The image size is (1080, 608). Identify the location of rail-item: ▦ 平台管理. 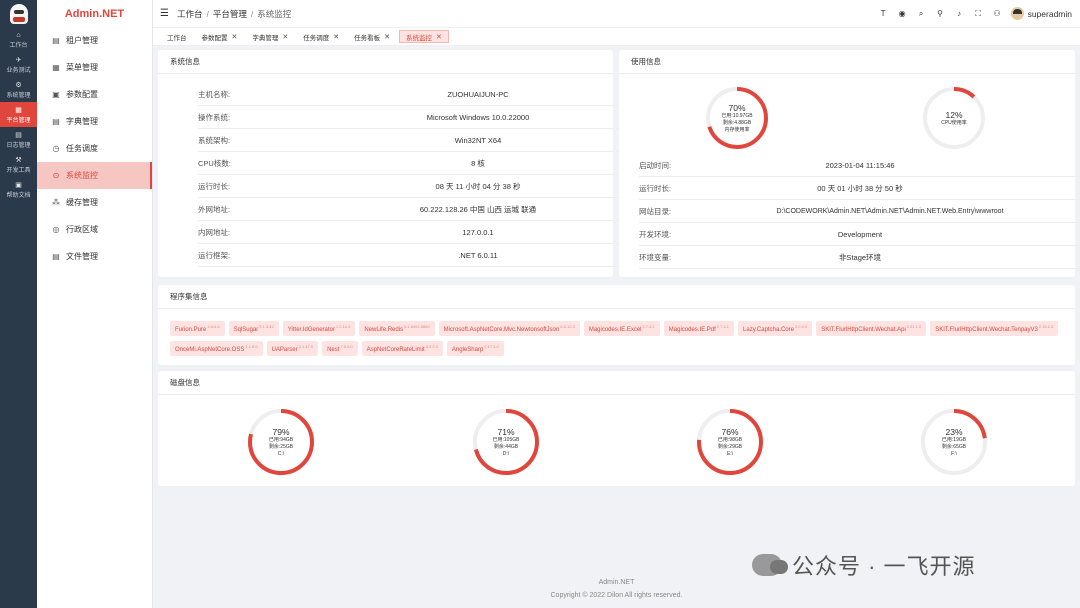
(18, 114).